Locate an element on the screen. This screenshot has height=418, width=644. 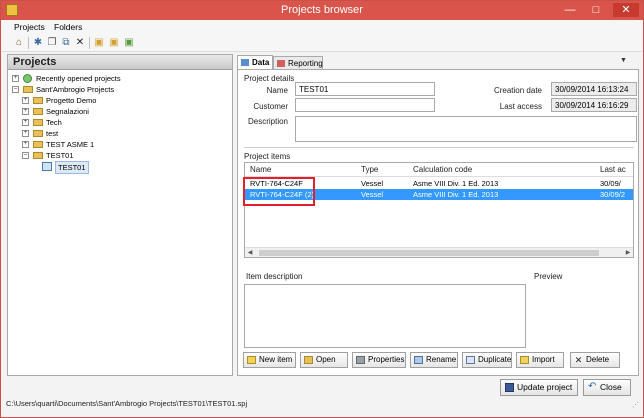
cell-type: Vessel is located at coordinates (372, 194).